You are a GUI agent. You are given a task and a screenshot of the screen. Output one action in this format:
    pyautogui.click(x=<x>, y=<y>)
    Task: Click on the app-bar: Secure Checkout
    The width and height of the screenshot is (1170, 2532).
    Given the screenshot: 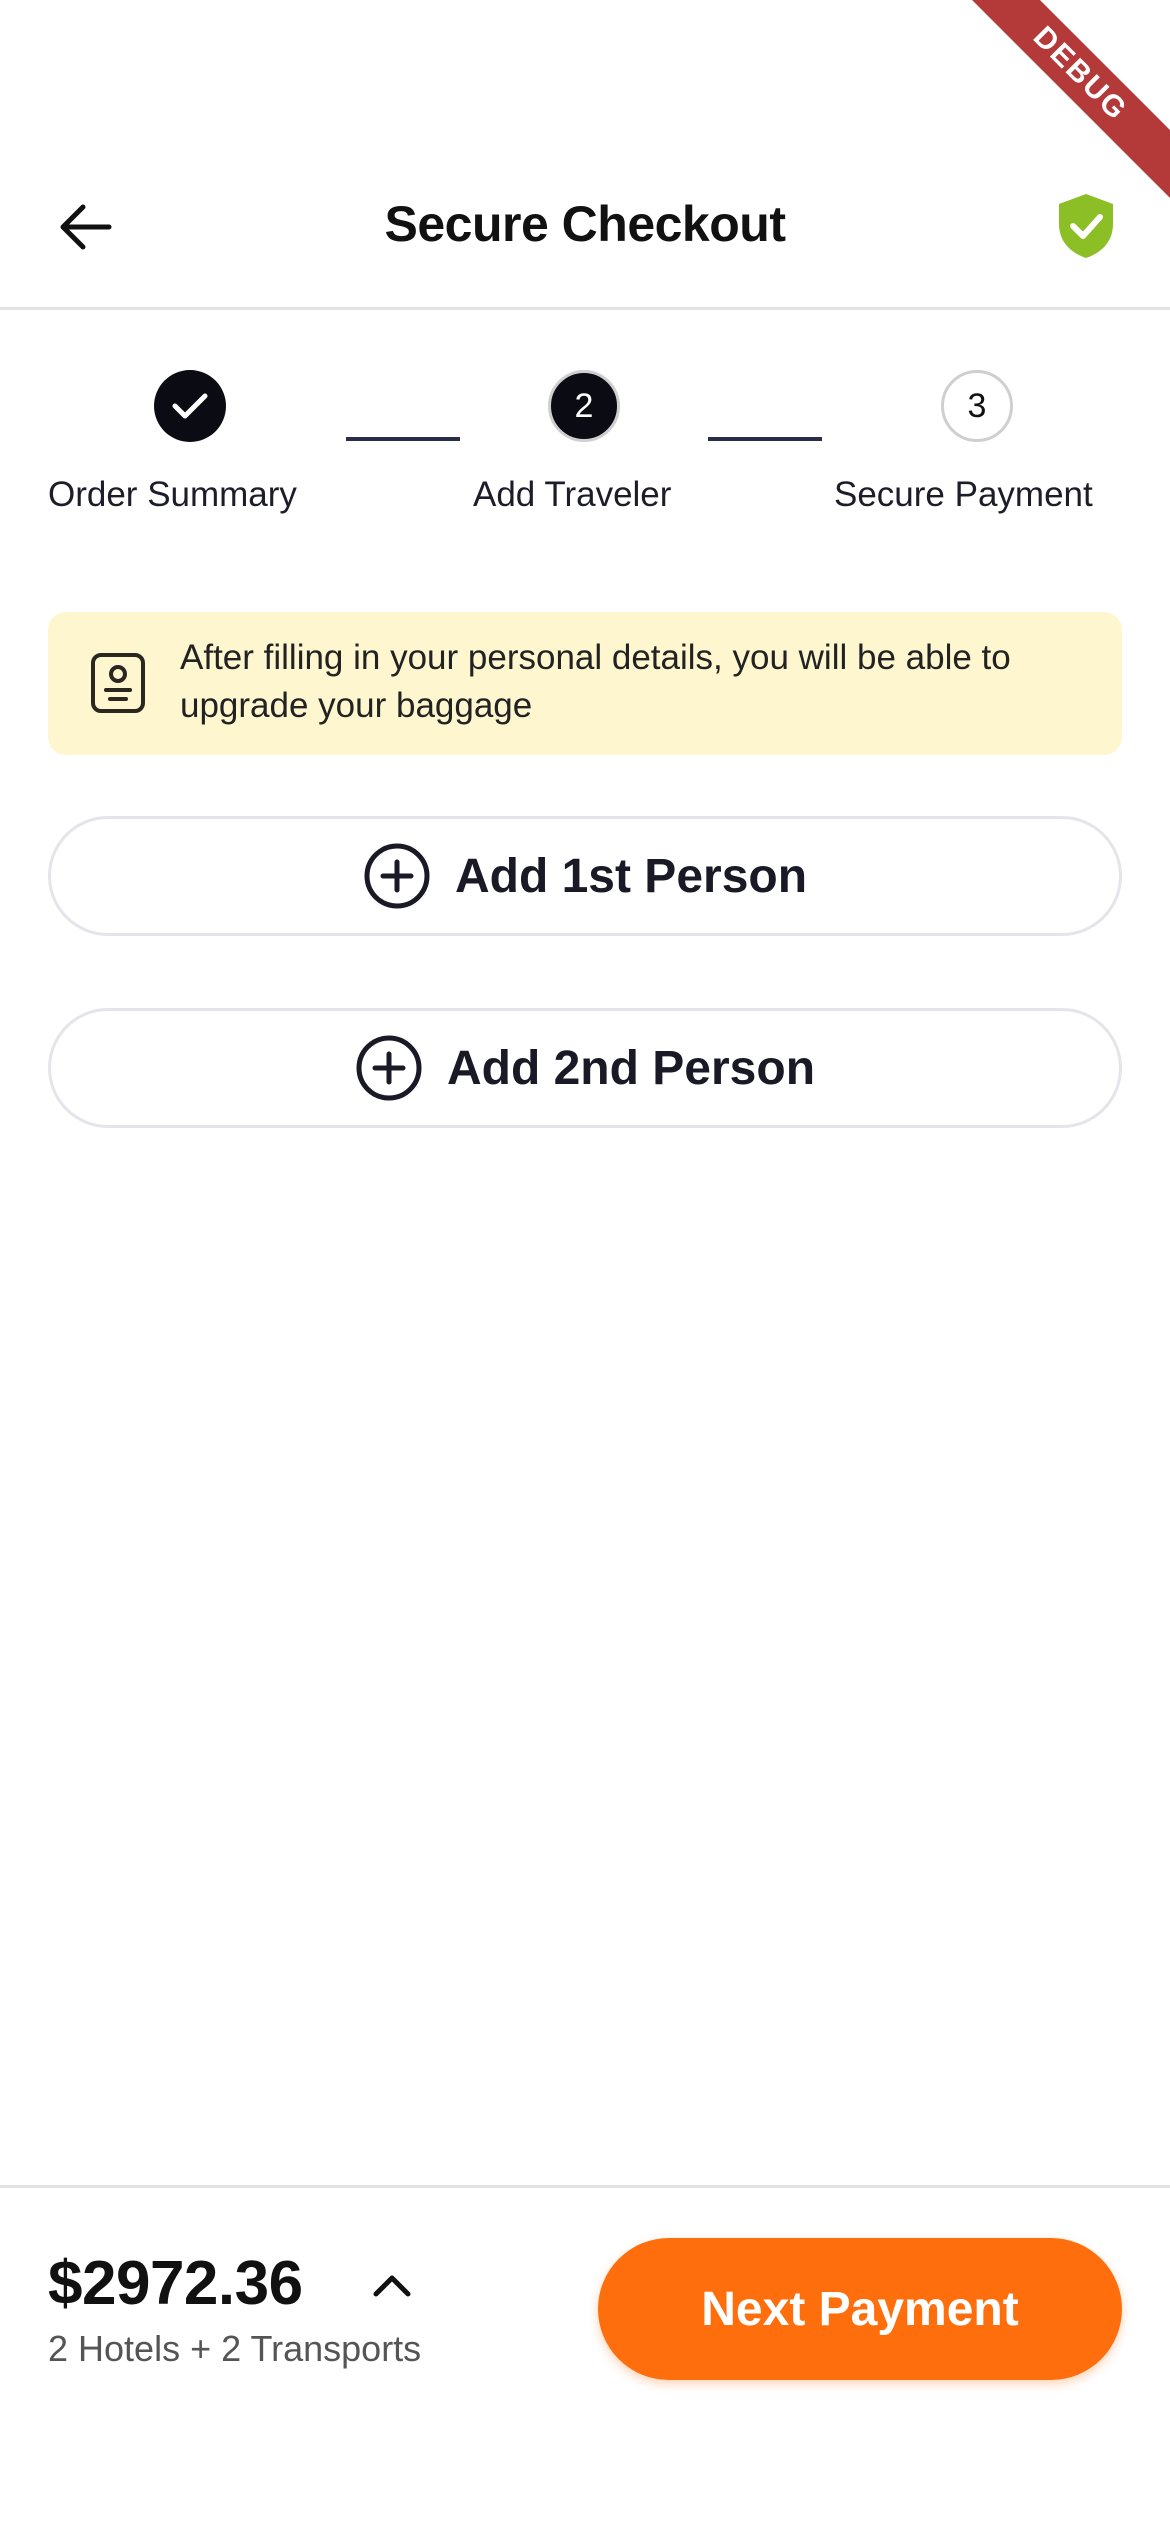 What is the action you would take?
    pyautogui.click(x=585, y=235)
    